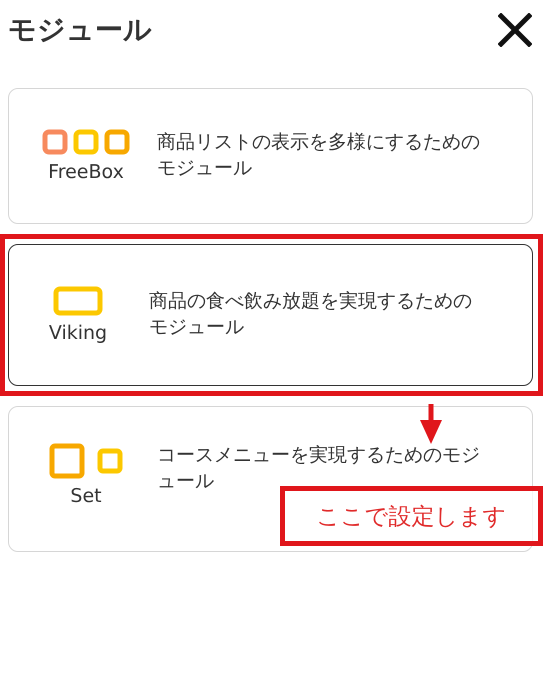 Image resolution: width=545 pixels, height=700 pixels. I want to click on module-description: 商品の食べ飲み放題を実現するためのモジュール, so click(311, 314).